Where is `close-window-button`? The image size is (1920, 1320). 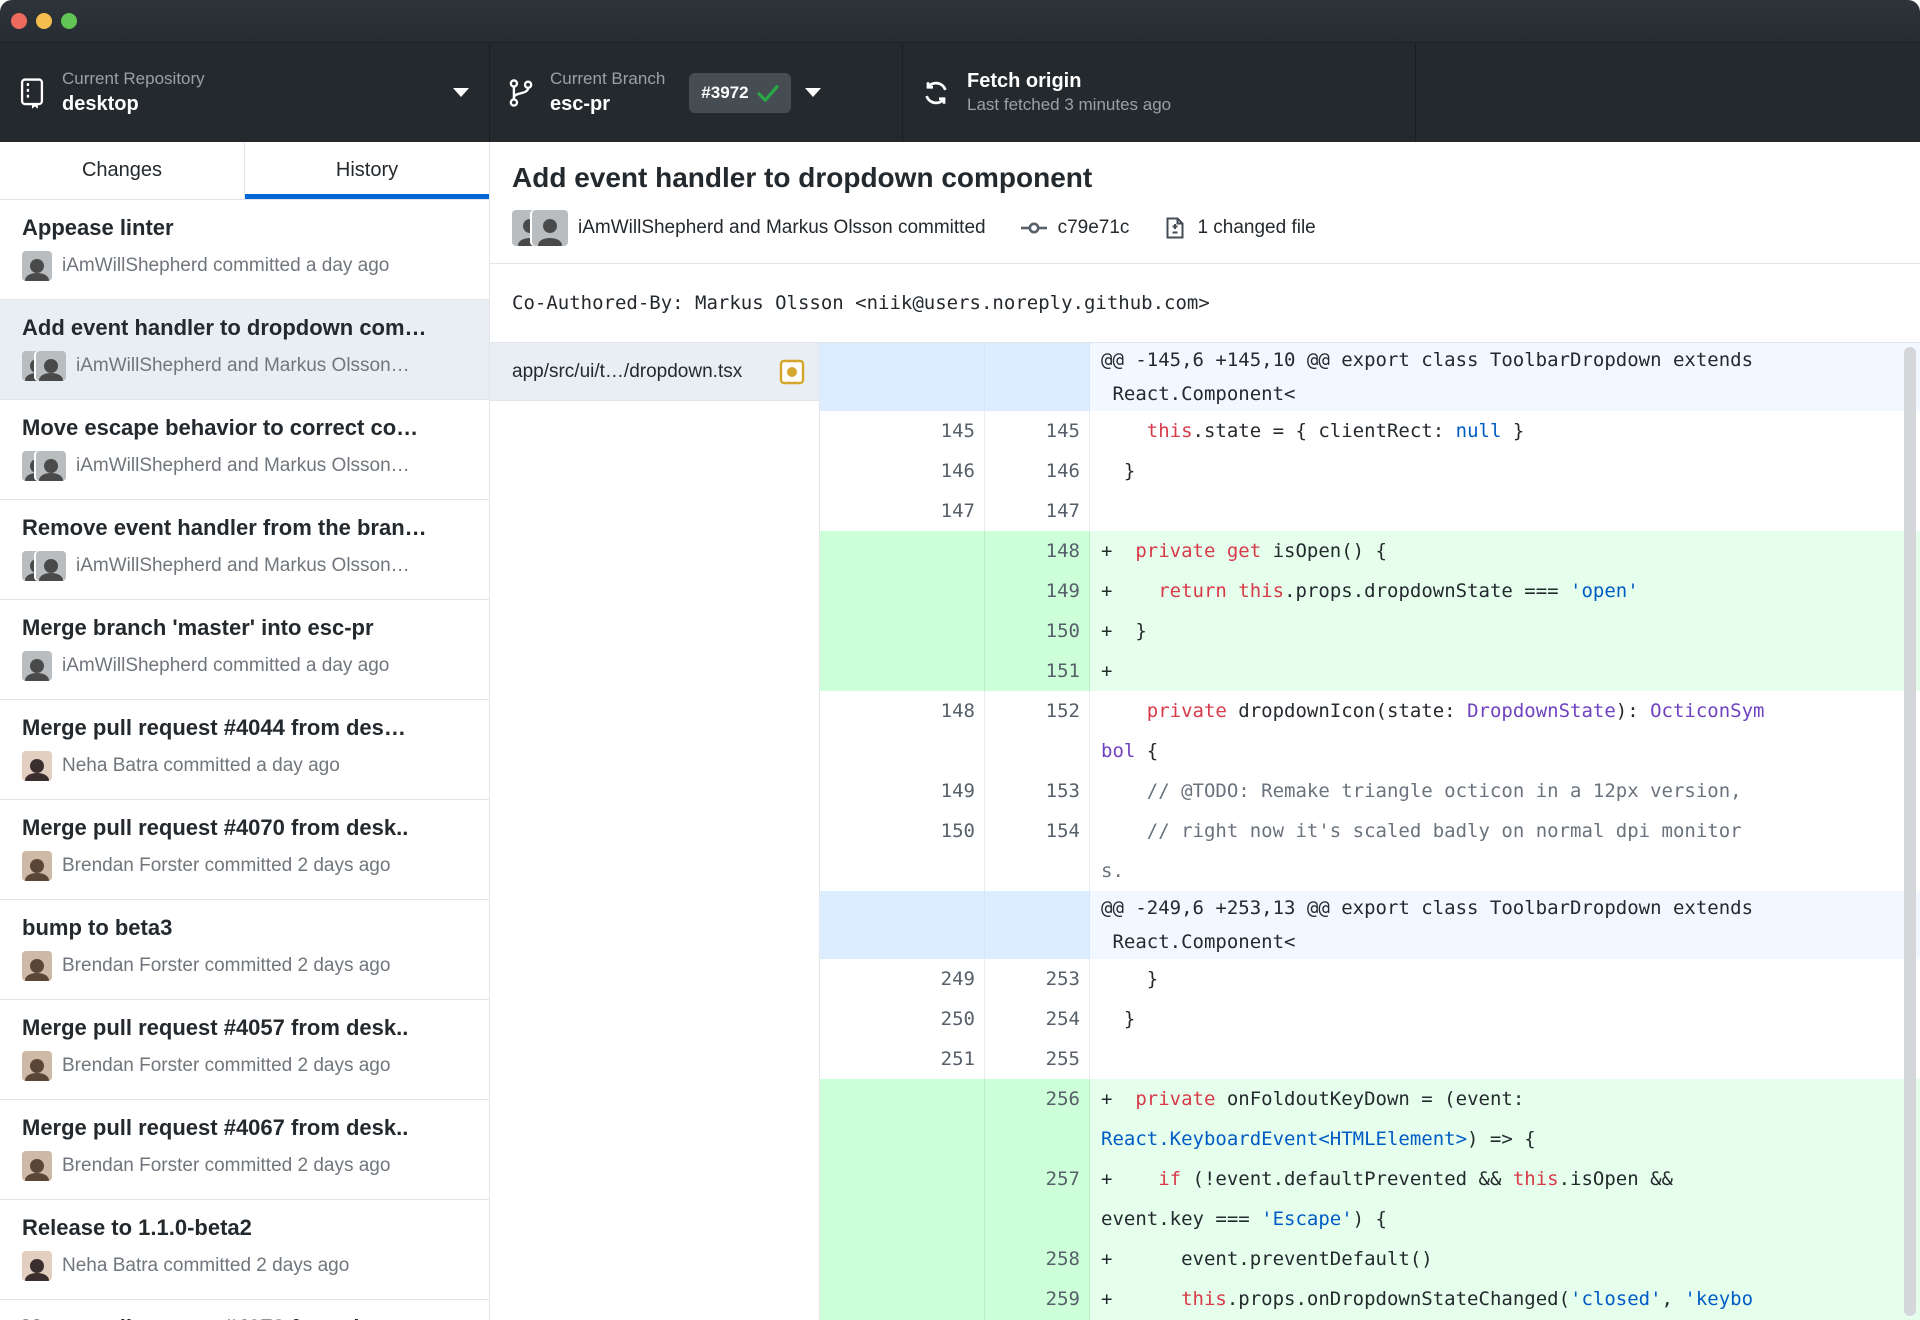 close-window-button is located at coordinates (19, 21).